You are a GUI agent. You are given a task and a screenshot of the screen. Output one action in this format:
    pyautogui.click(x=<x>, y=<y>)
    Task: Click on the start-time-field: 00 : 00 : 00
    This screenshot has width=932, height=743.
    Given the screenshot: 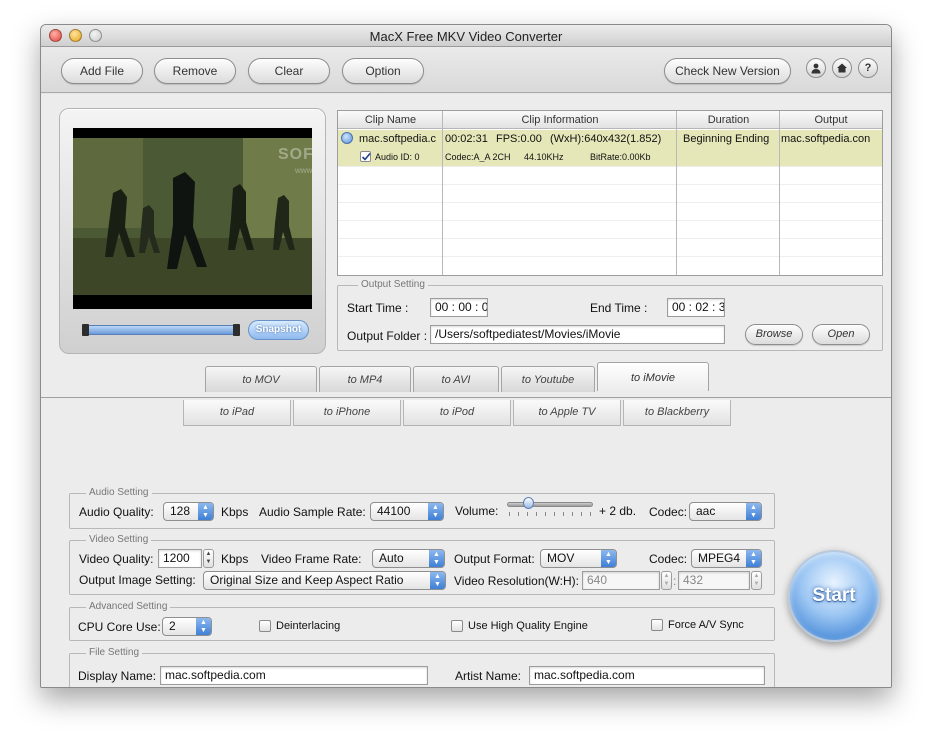 What is the action you would take?
    pyautogui.click(x=459, y=307)
    